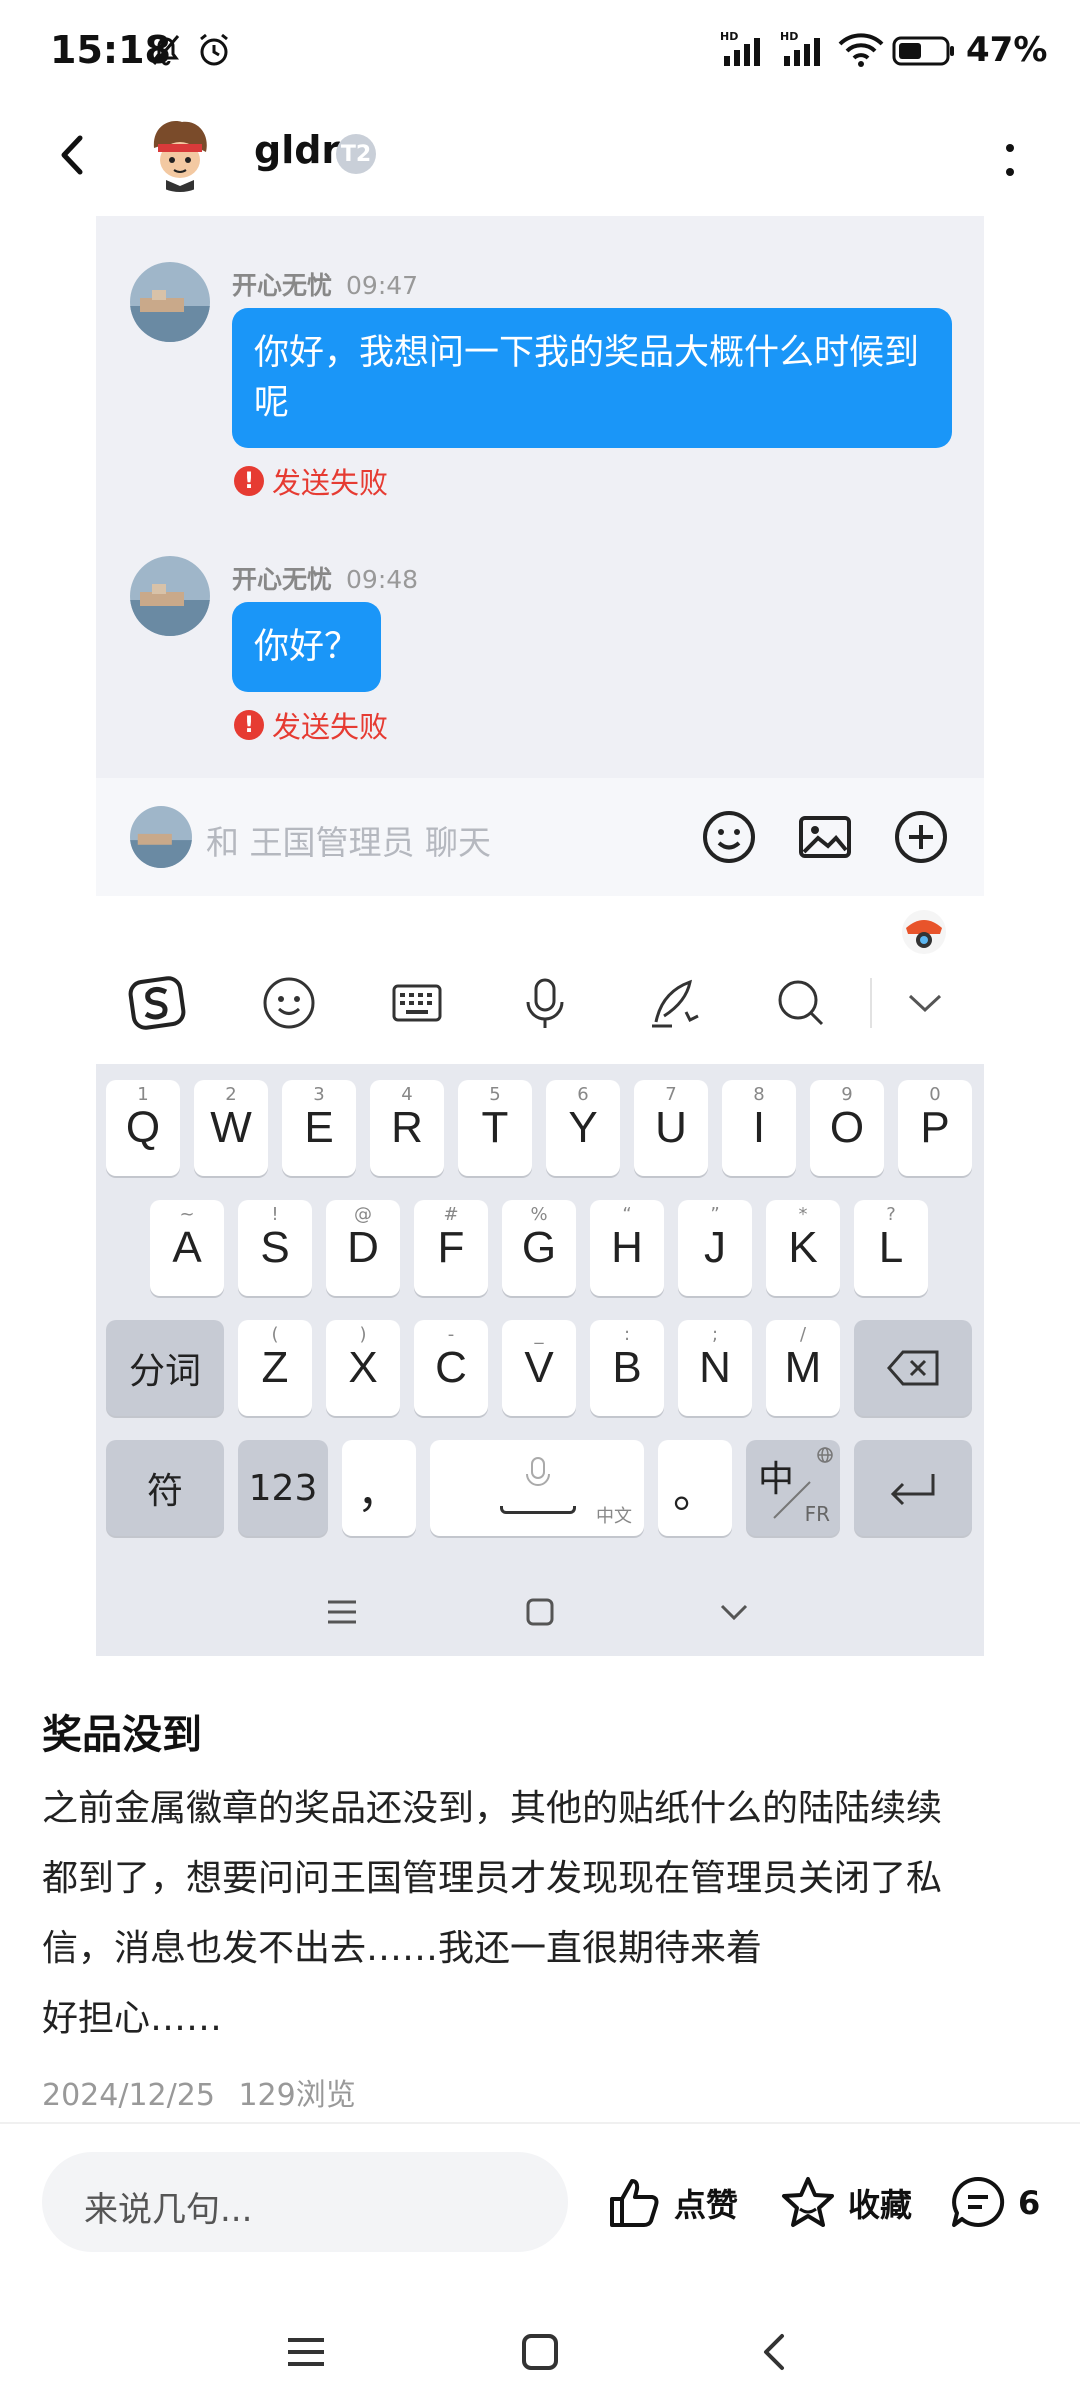 The width and height of the screenshot is (1080, 2400). I want to click on like-label: 点赞, so click(706, 2205).